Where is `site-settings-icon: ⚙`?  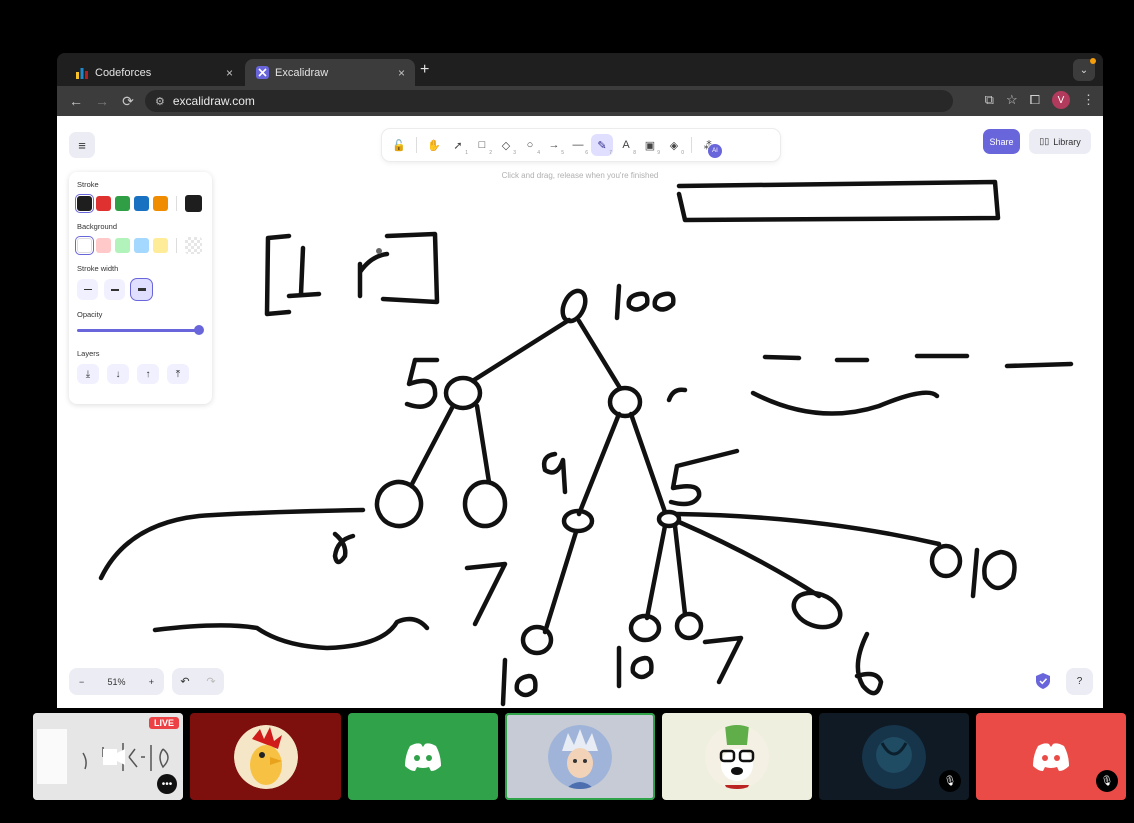 site-settings-icon: ⚙ is located at coordinates (160, 101).